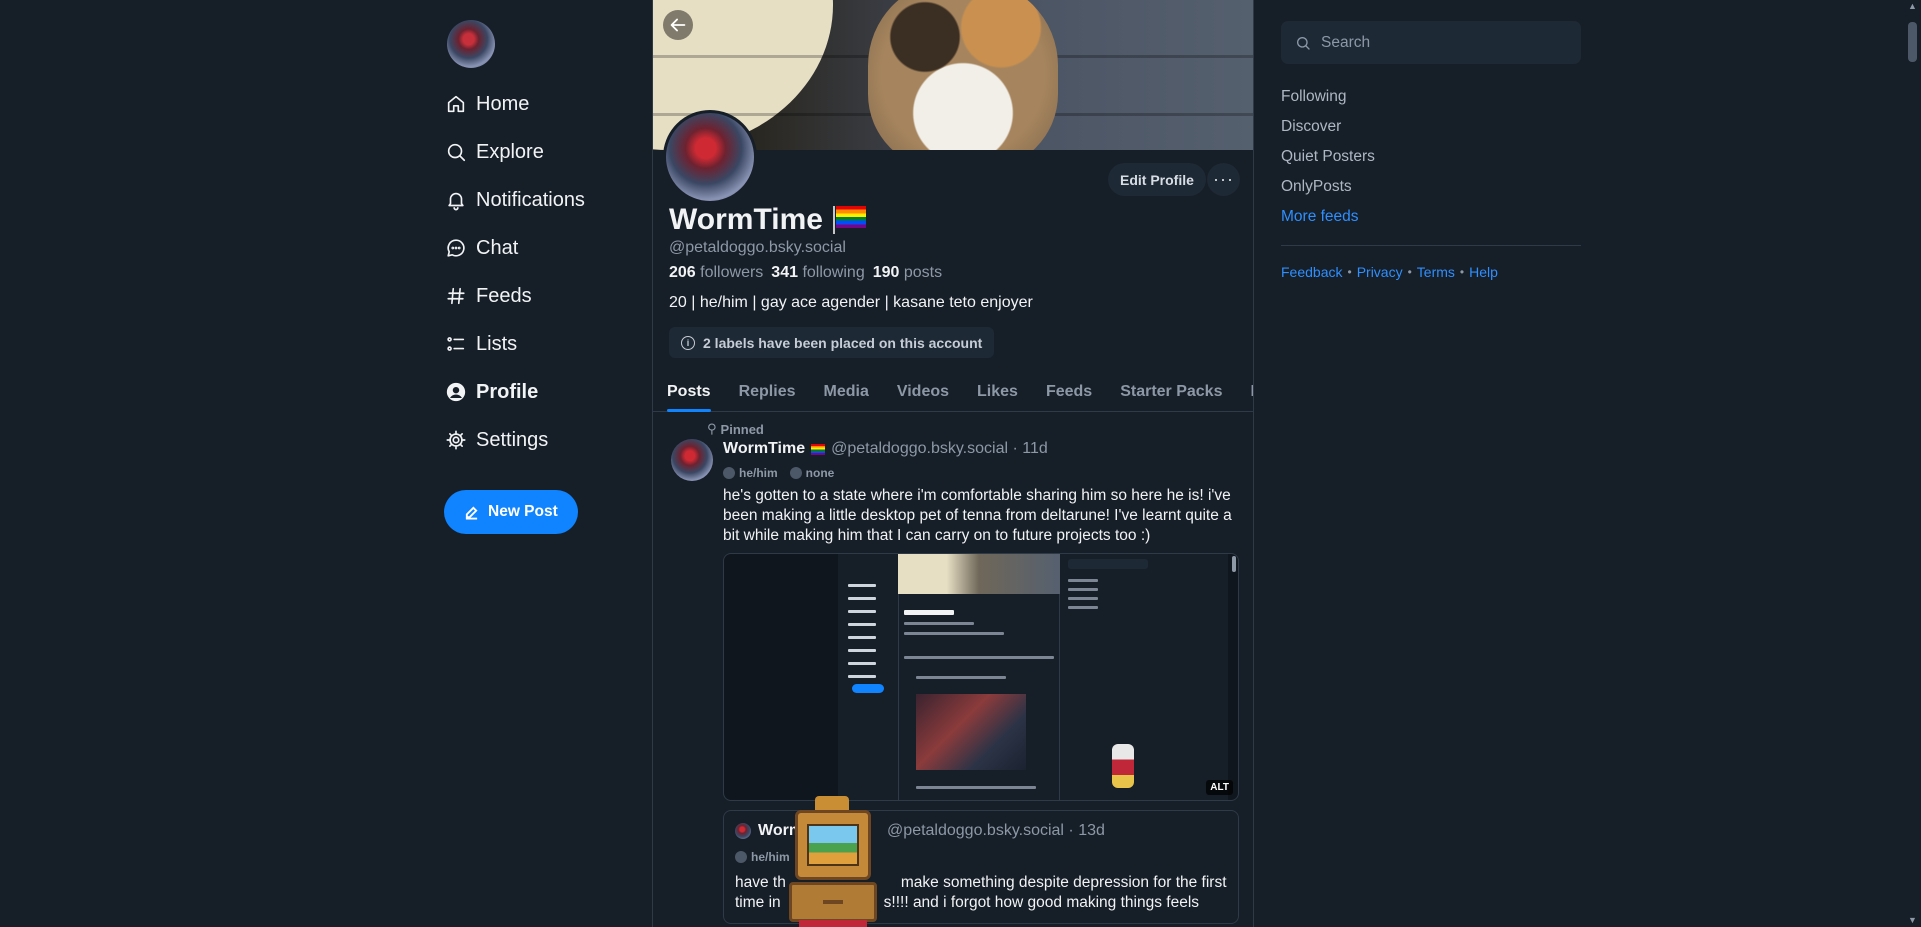 This screenshot has height=927, width=1921. Describe the element at coordinates (1157, 179) in the screenshot. I see `edit-profile-button: Edit Profile` at that location.